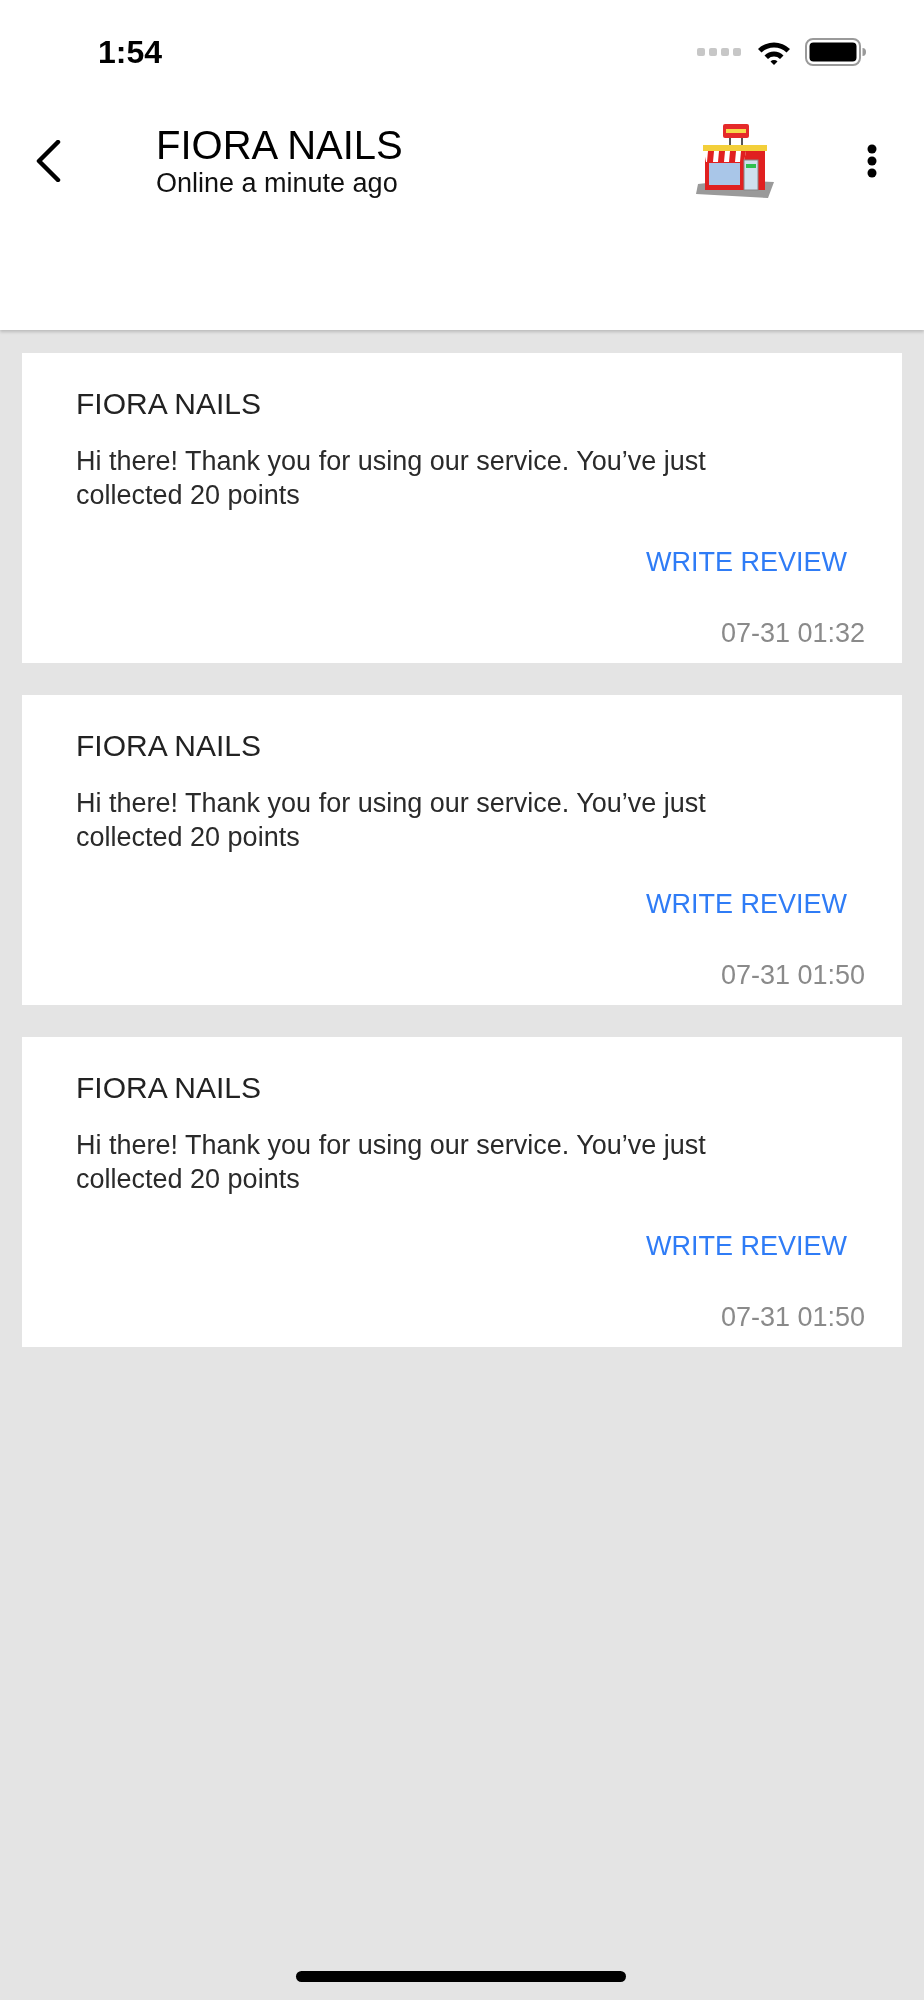 The image size is (924, 2000). What do you see at coordinates (48, 161) in the screenshot?
I see `back-chevron-icon` at bounding box center [48, 161].